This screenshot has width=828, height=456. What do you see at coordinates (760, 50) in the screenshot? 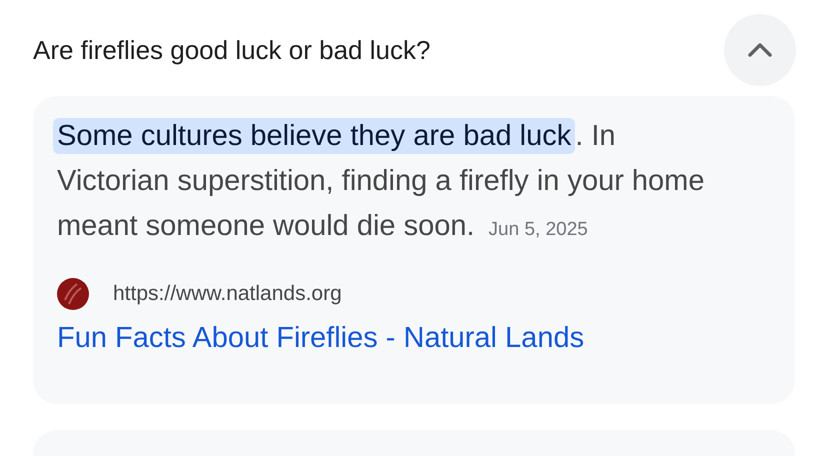
I see `chevron-icon` at bounding box center [760, 50].